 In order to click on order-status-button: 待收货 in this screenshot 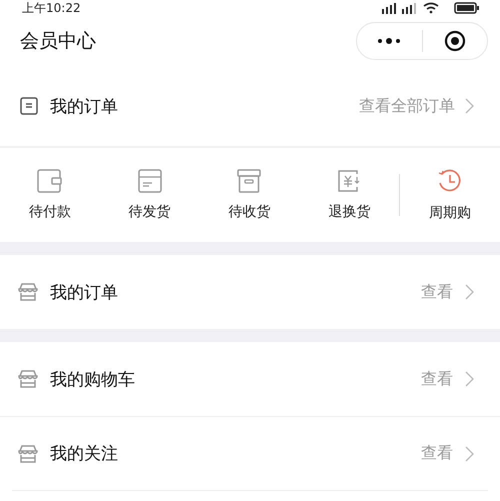, I will do `click(250, 195)`.